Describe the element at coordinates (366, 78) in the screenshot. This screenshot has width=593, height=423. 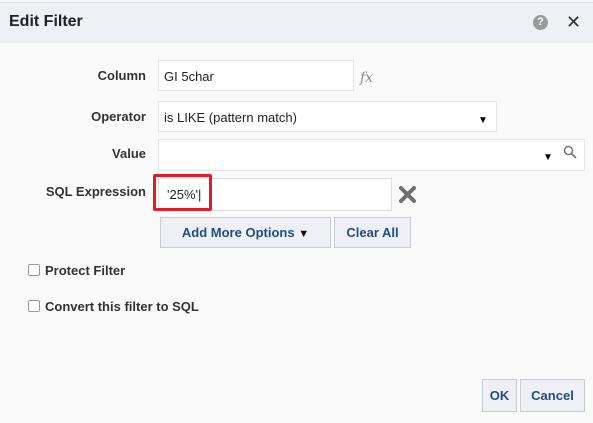
I see `fx-icon: fx` at that location.